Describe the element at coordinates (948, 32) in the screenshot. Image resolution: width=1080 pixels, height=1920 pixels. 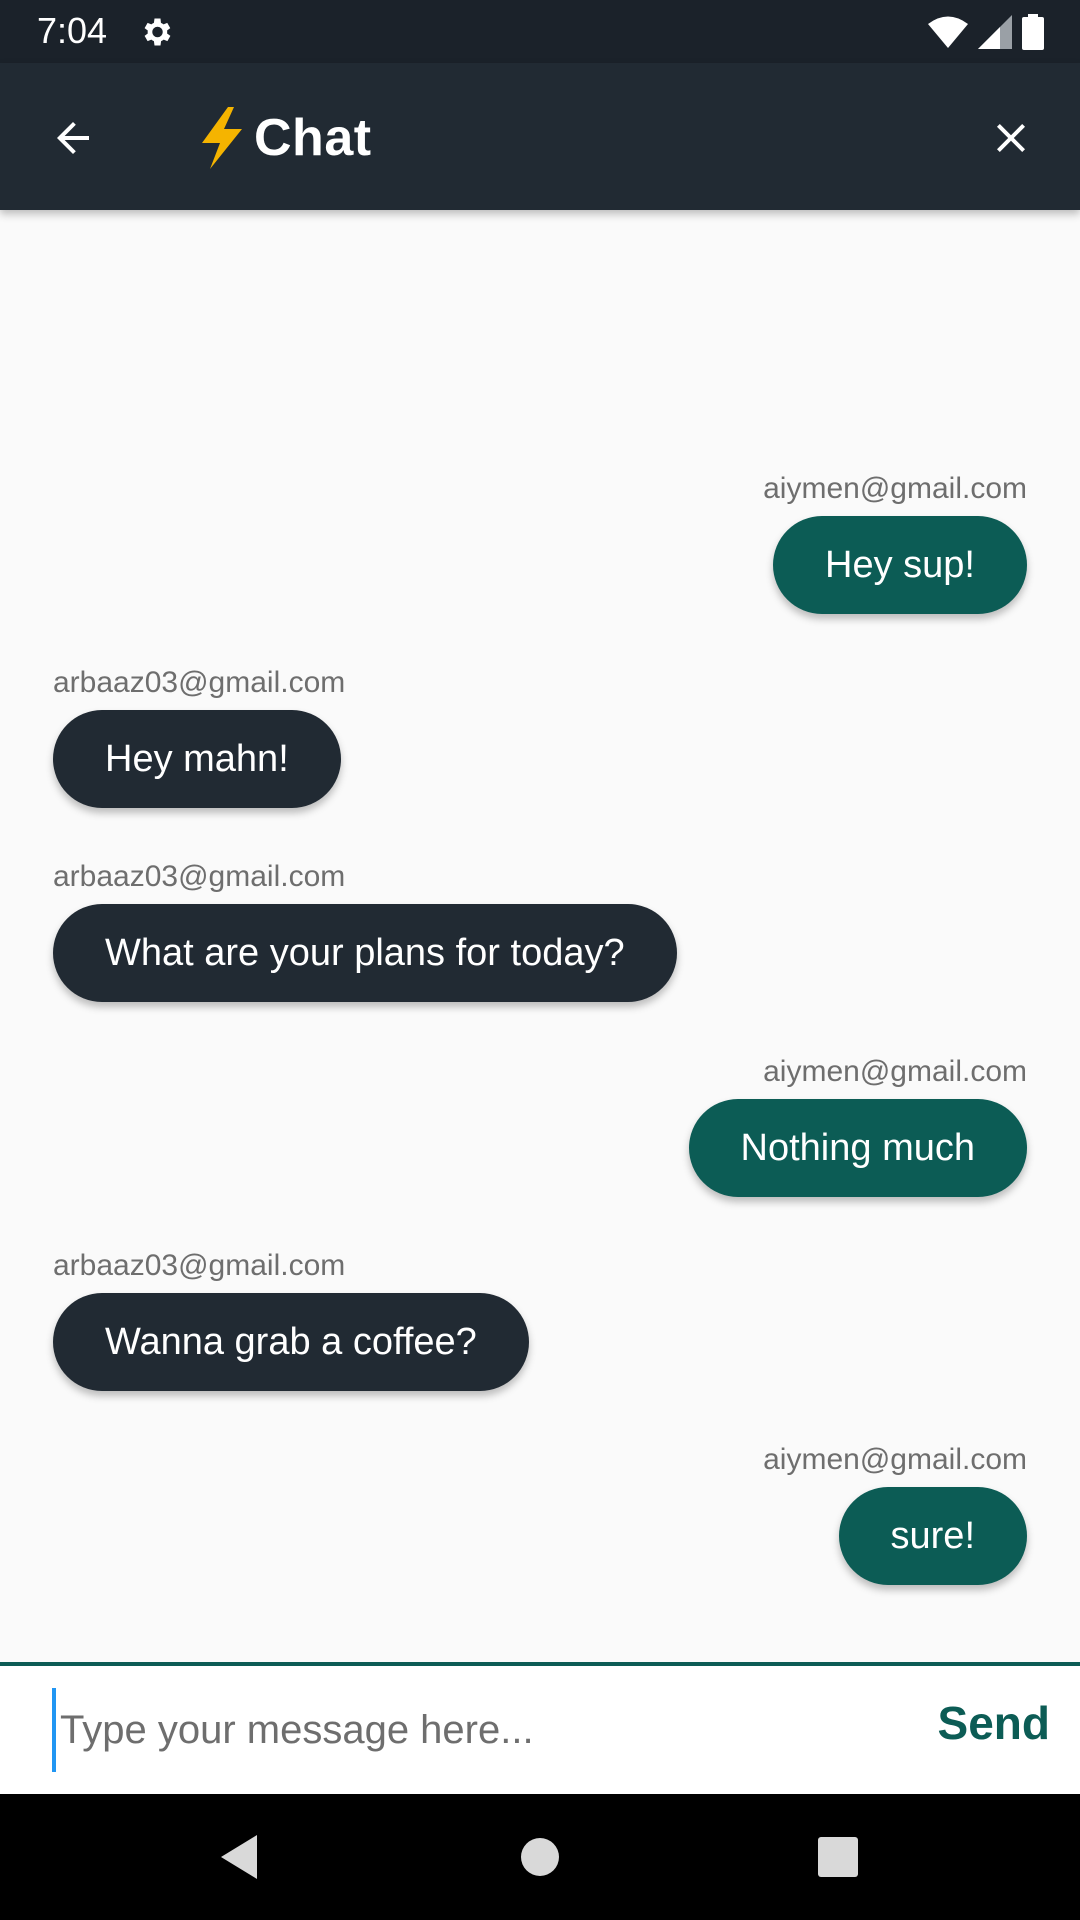
I see `wifi-icon` at that location.